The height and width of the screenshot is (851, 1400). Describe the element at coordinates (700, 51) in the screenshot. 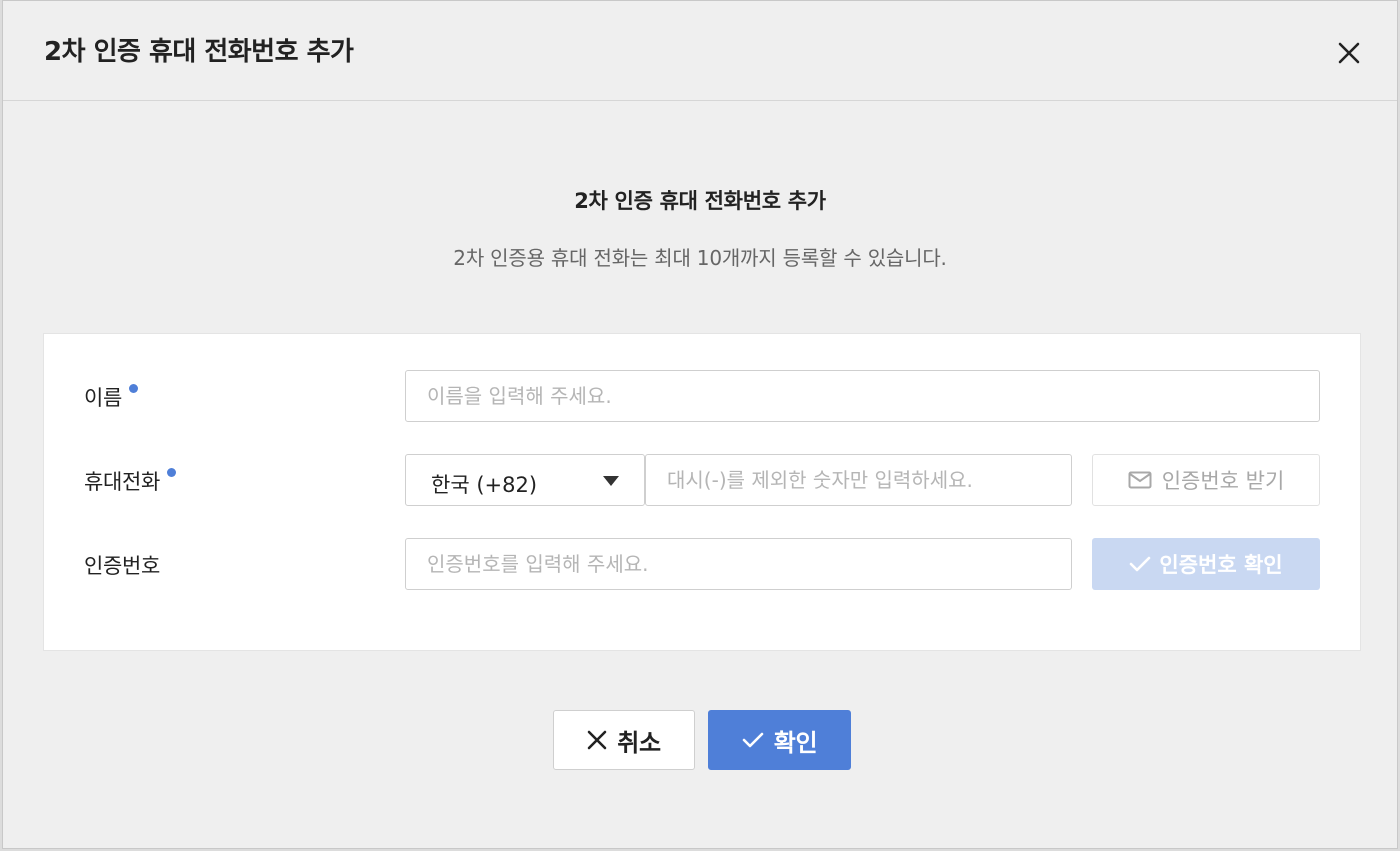

I see `dialog-header: 2차 인증 휴대 전화번호 추가` at that location.